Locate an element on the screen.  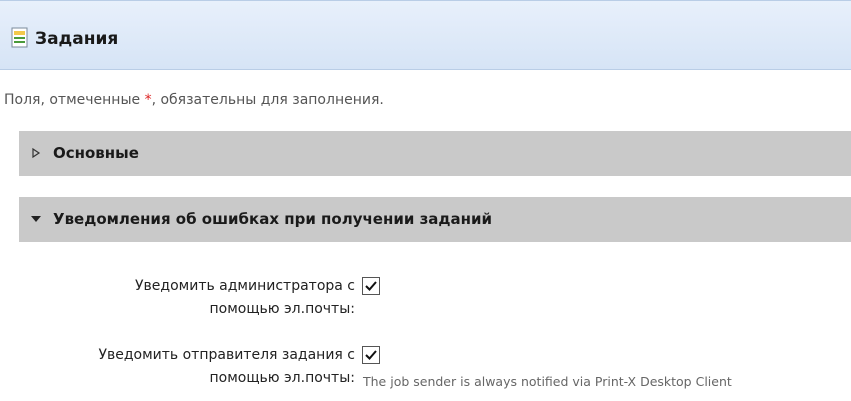
document-icon is located at coordinates (20, 38).